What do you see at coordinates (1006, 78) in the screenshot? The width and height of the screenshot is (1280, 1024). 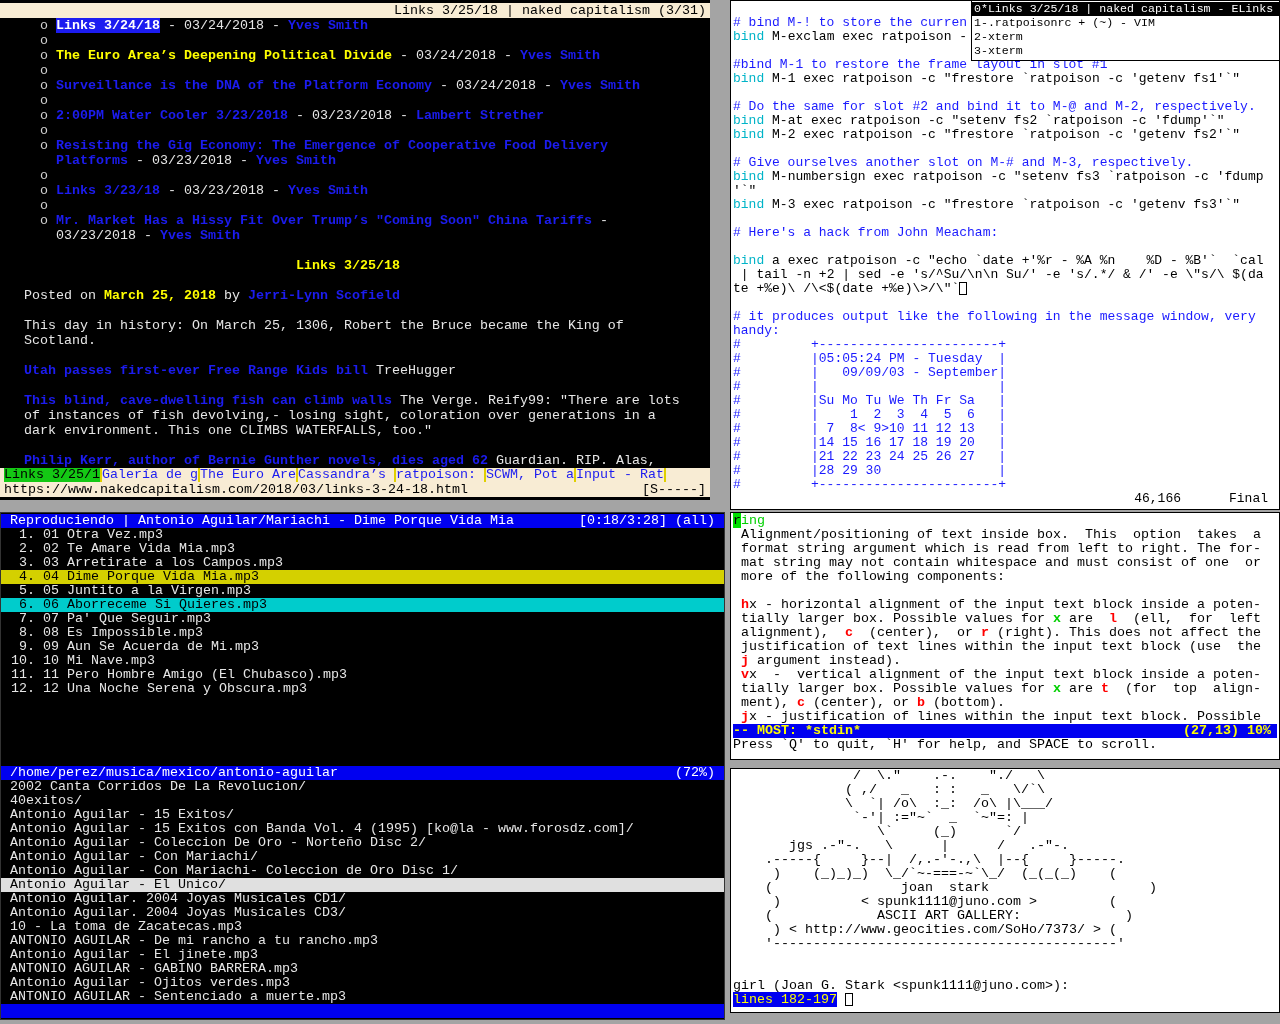 I see `terminal-text: M-1 exec ratpoison -c "frestore `ratpoison -c 'getenv fs1'`"` at bounding box center [1006, 78].